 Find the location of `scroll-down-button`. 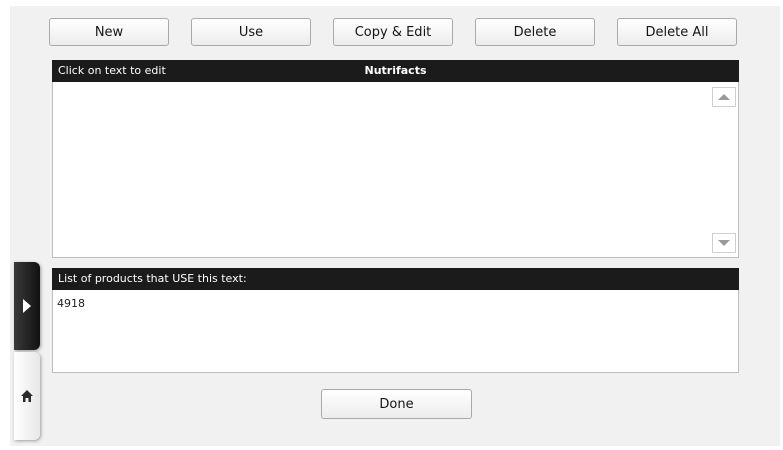

scroll-down-button is located at coordinates (724, 243).